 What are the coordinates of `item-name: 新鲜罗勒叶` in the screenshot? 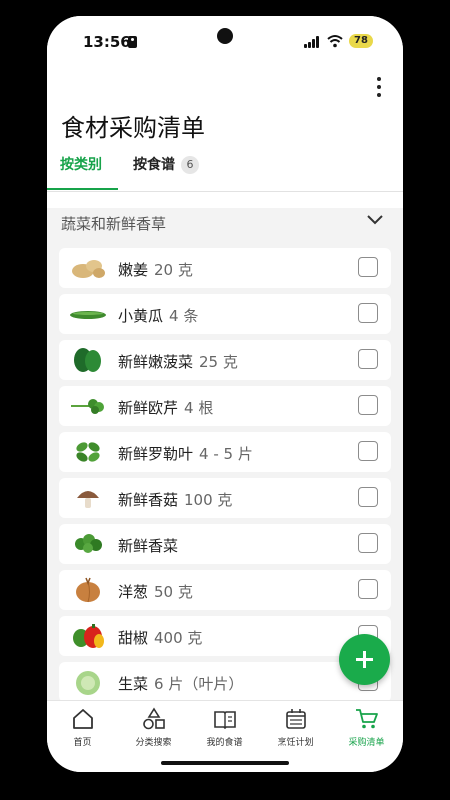 It's located at (156, 454).